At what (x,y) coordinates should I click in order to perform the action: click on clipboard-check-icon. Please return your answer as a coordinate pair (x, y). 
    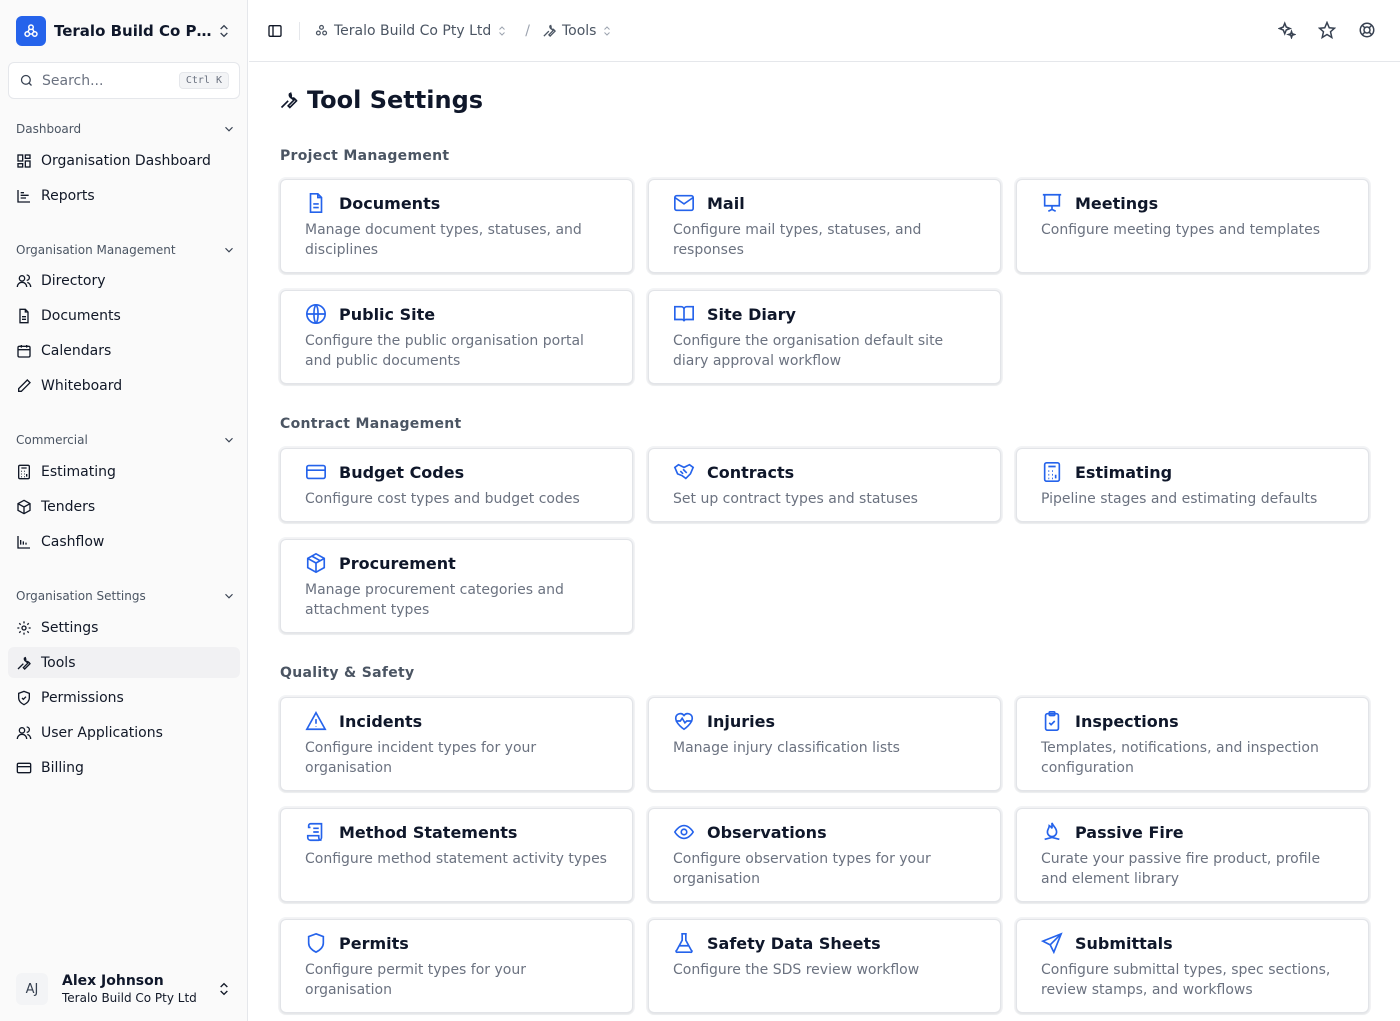
    Looking at the image, I should click on (1052, 721).